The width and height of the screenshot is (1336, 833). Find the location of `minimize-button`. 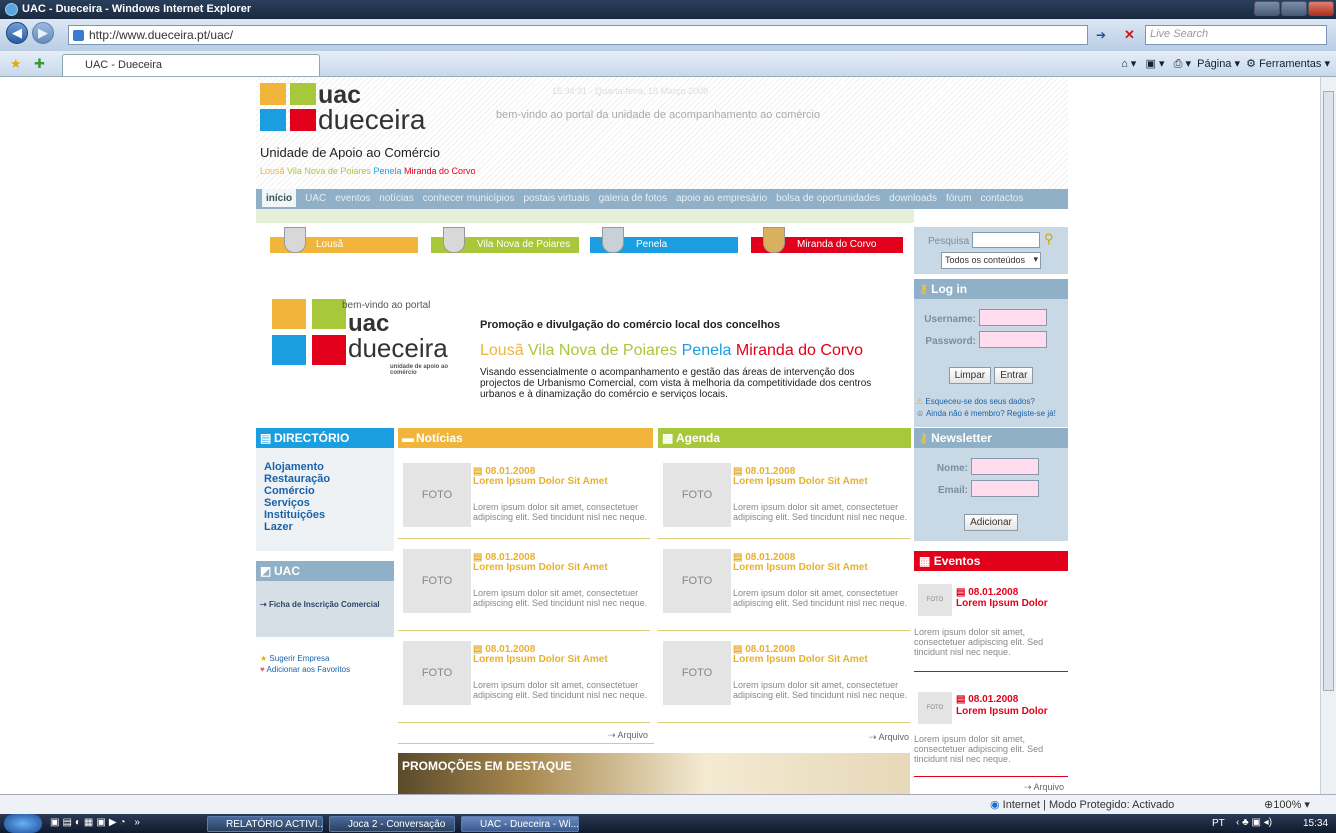

minimize-button is located at coordinates (1267, 8).